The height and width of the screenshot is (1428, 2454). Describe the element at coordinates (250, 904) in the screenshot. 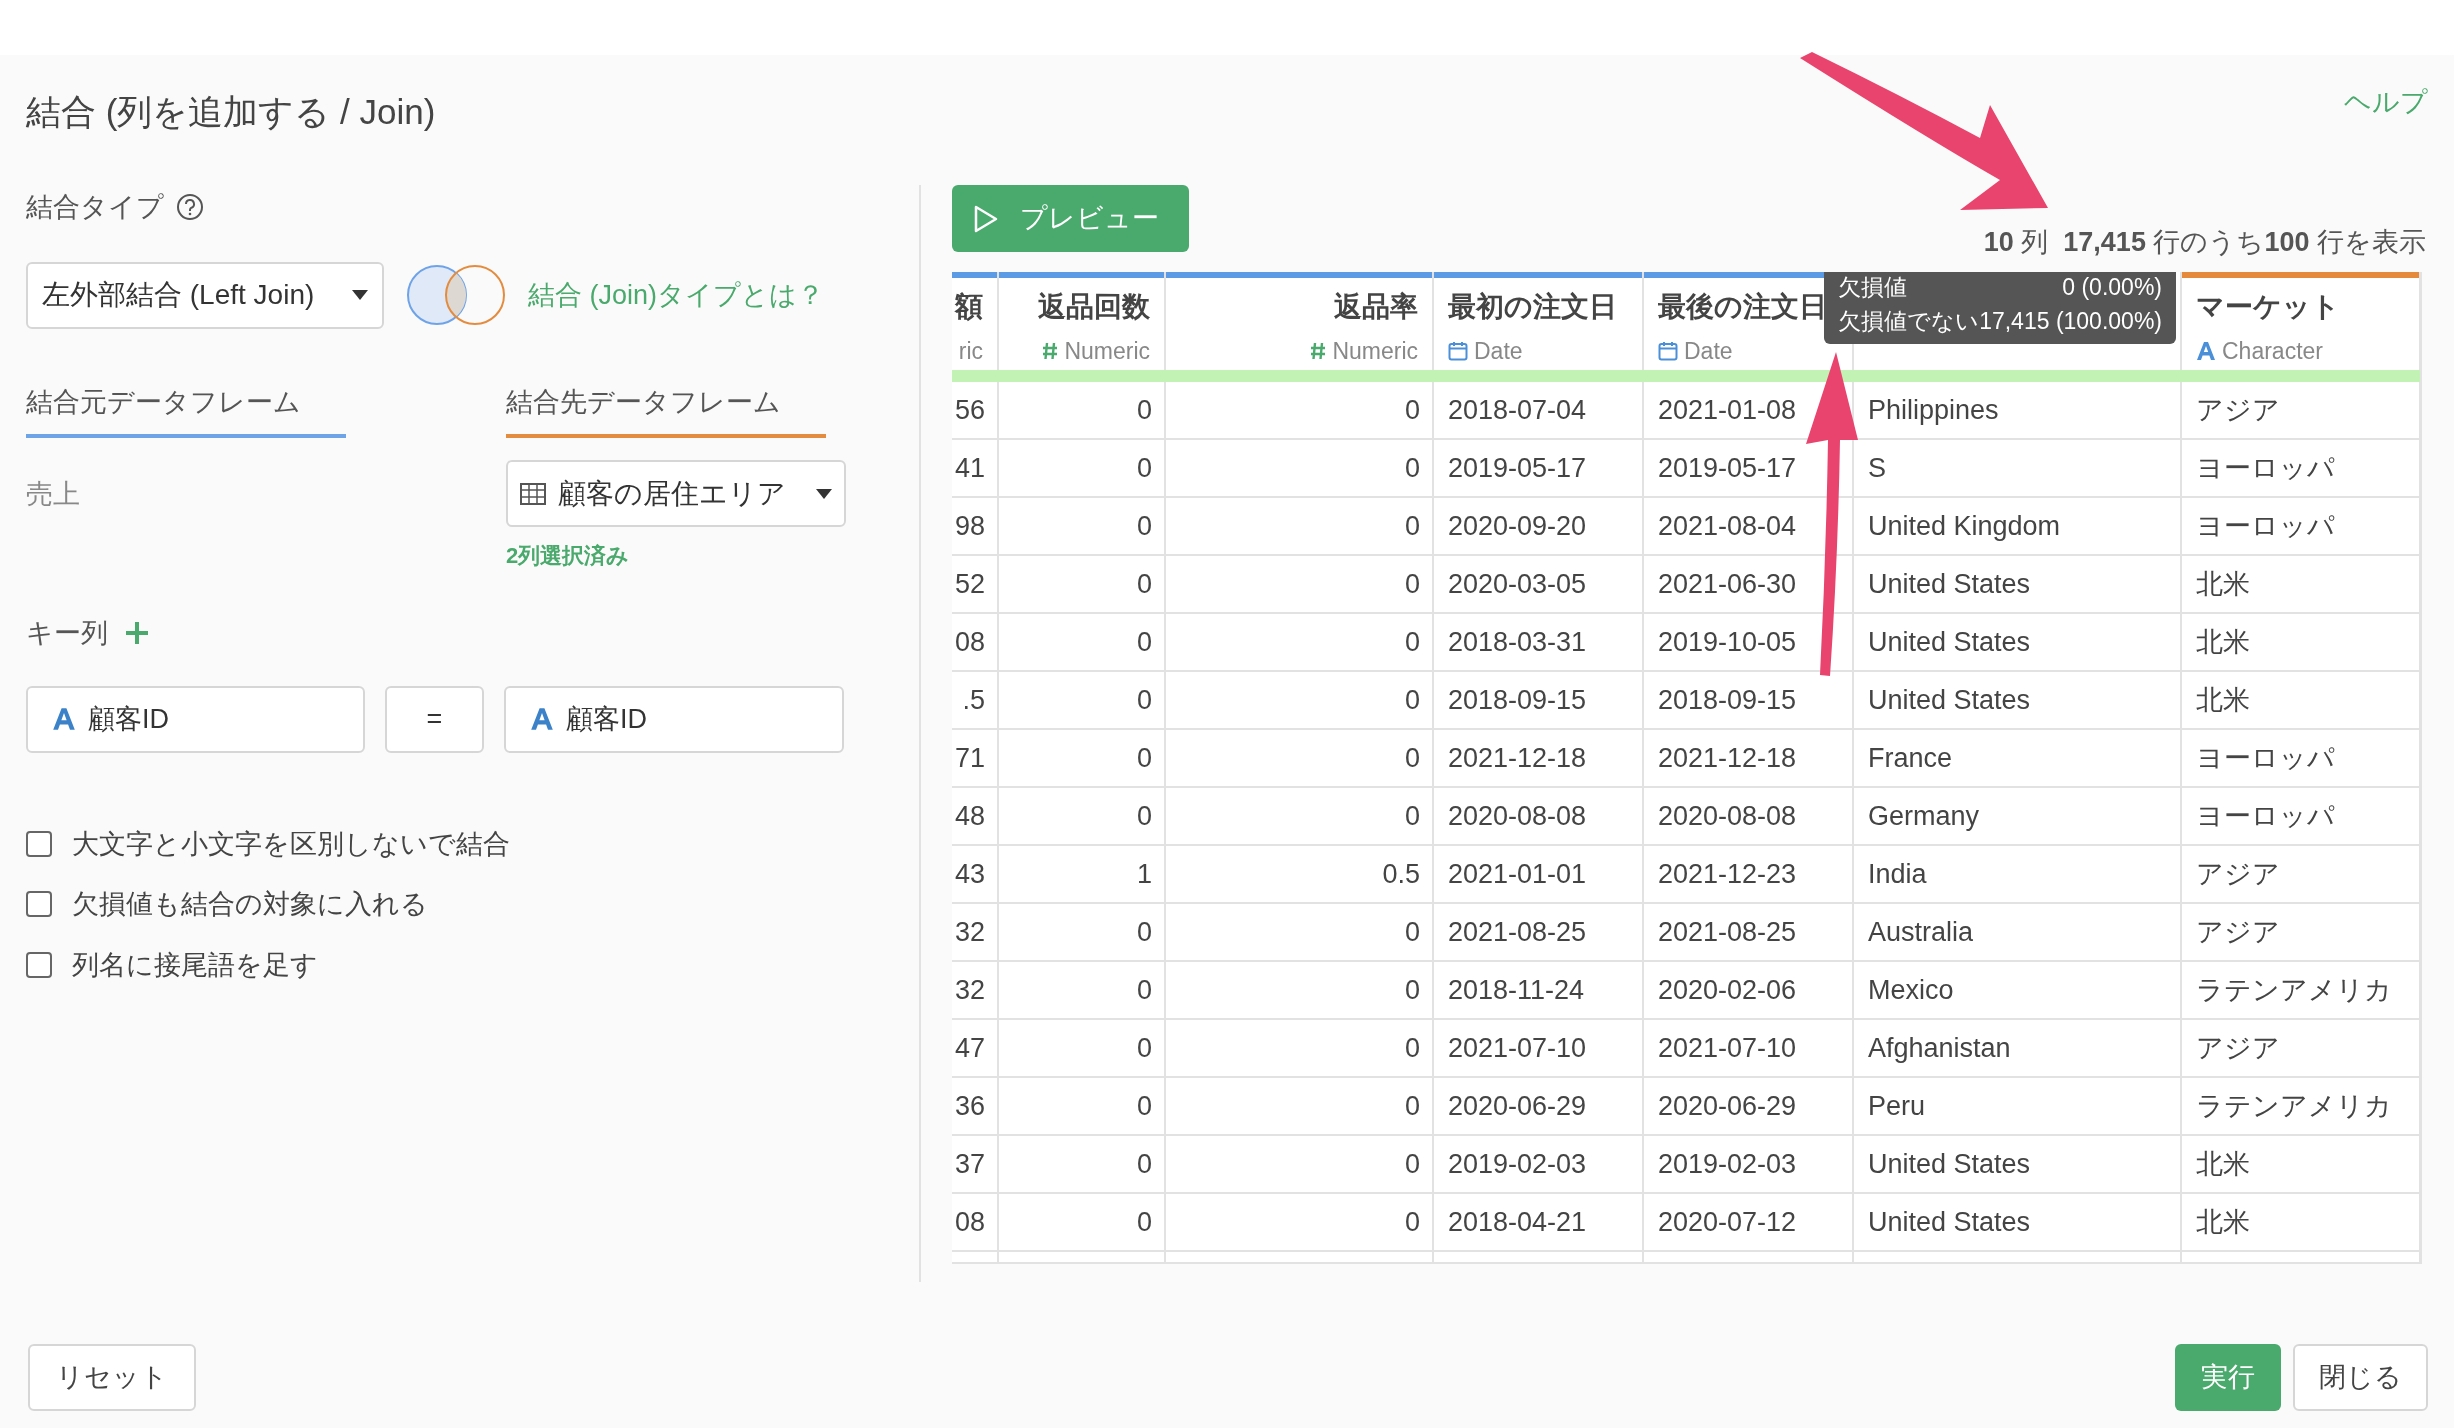

I see `option-label: 欠損値も結合の対象に入れる` at that location.